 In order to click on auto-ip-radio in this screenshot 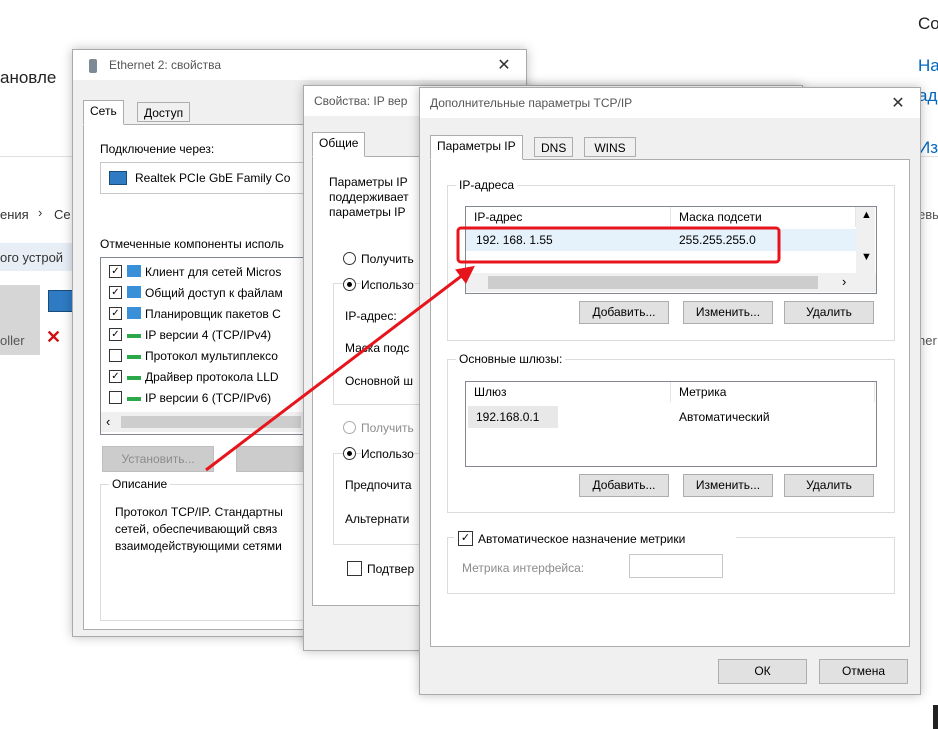, I will do `click(349, 258)`.